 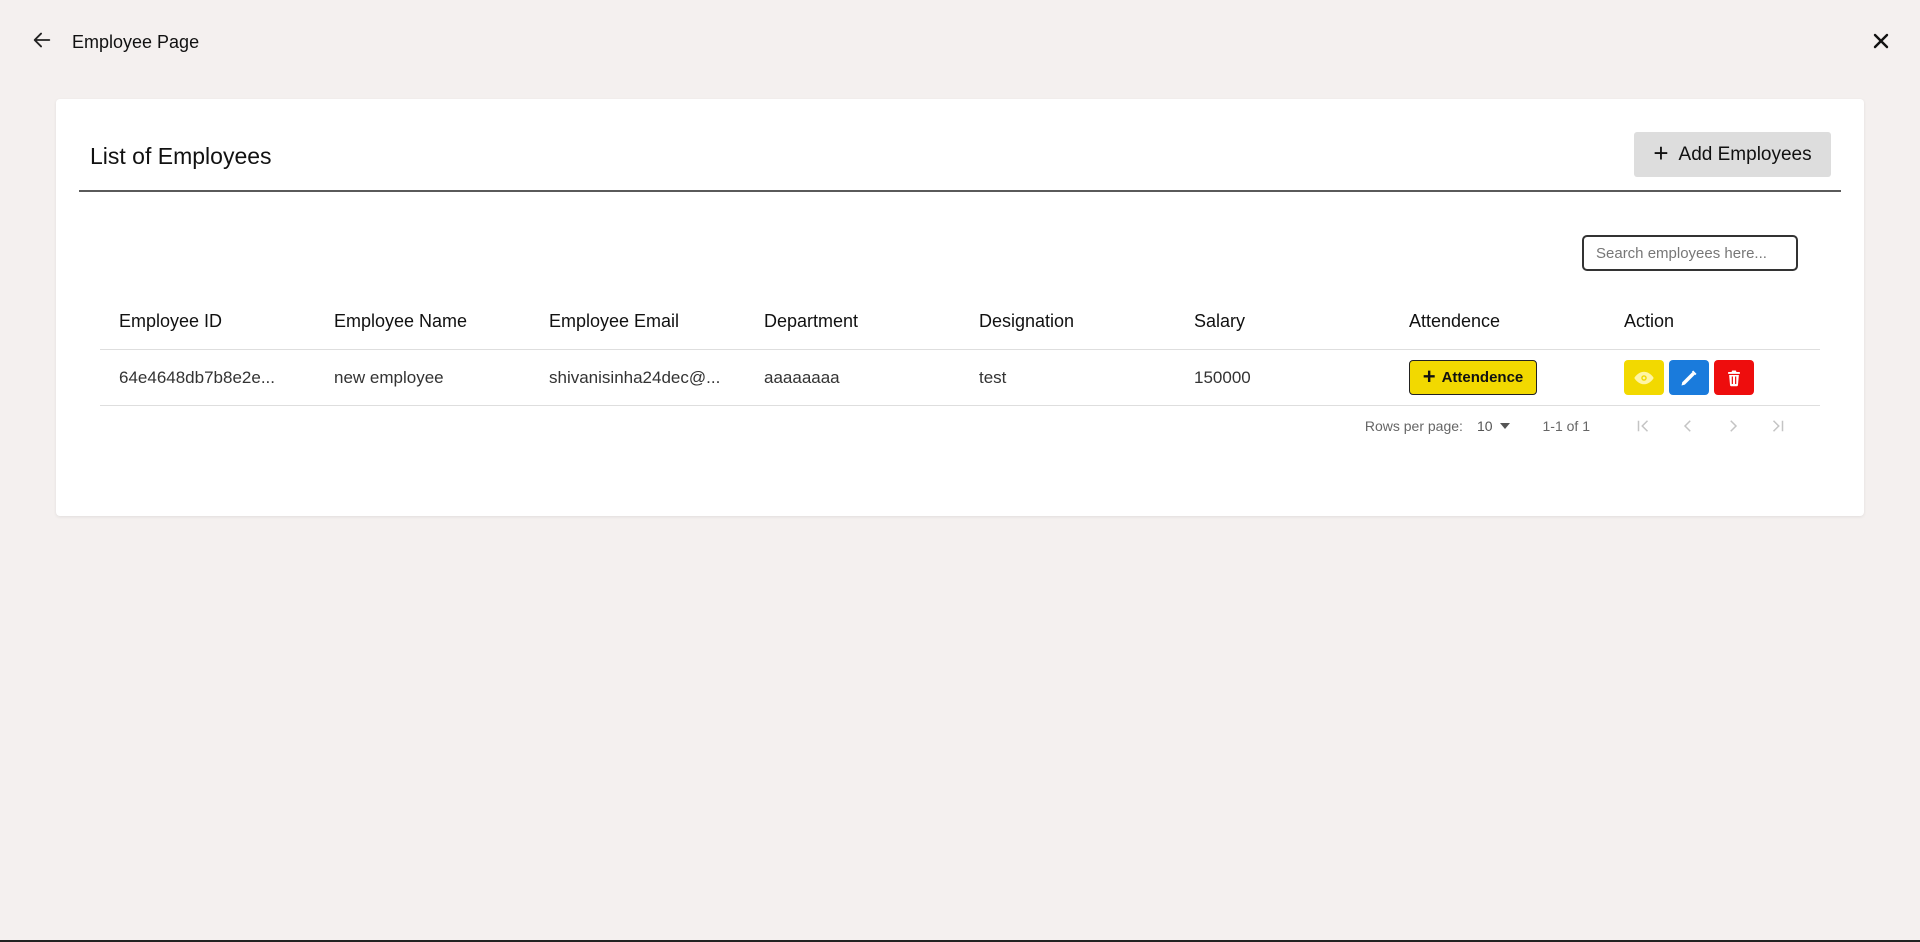 I want to click on first-page-button, so click(x=1642, y=426).